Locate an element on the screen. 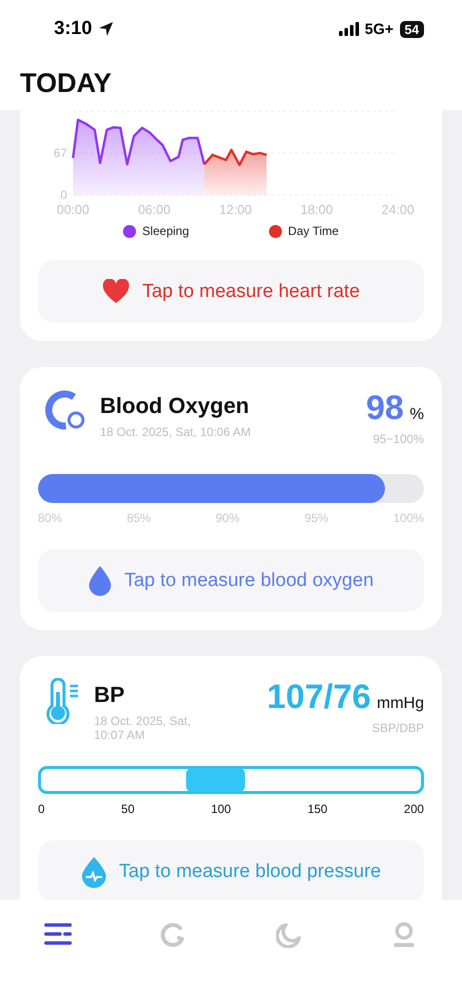 Image resolution: width=462 pixels, height=1000 pixels. signal-icon is located at coordinates (348, 29).